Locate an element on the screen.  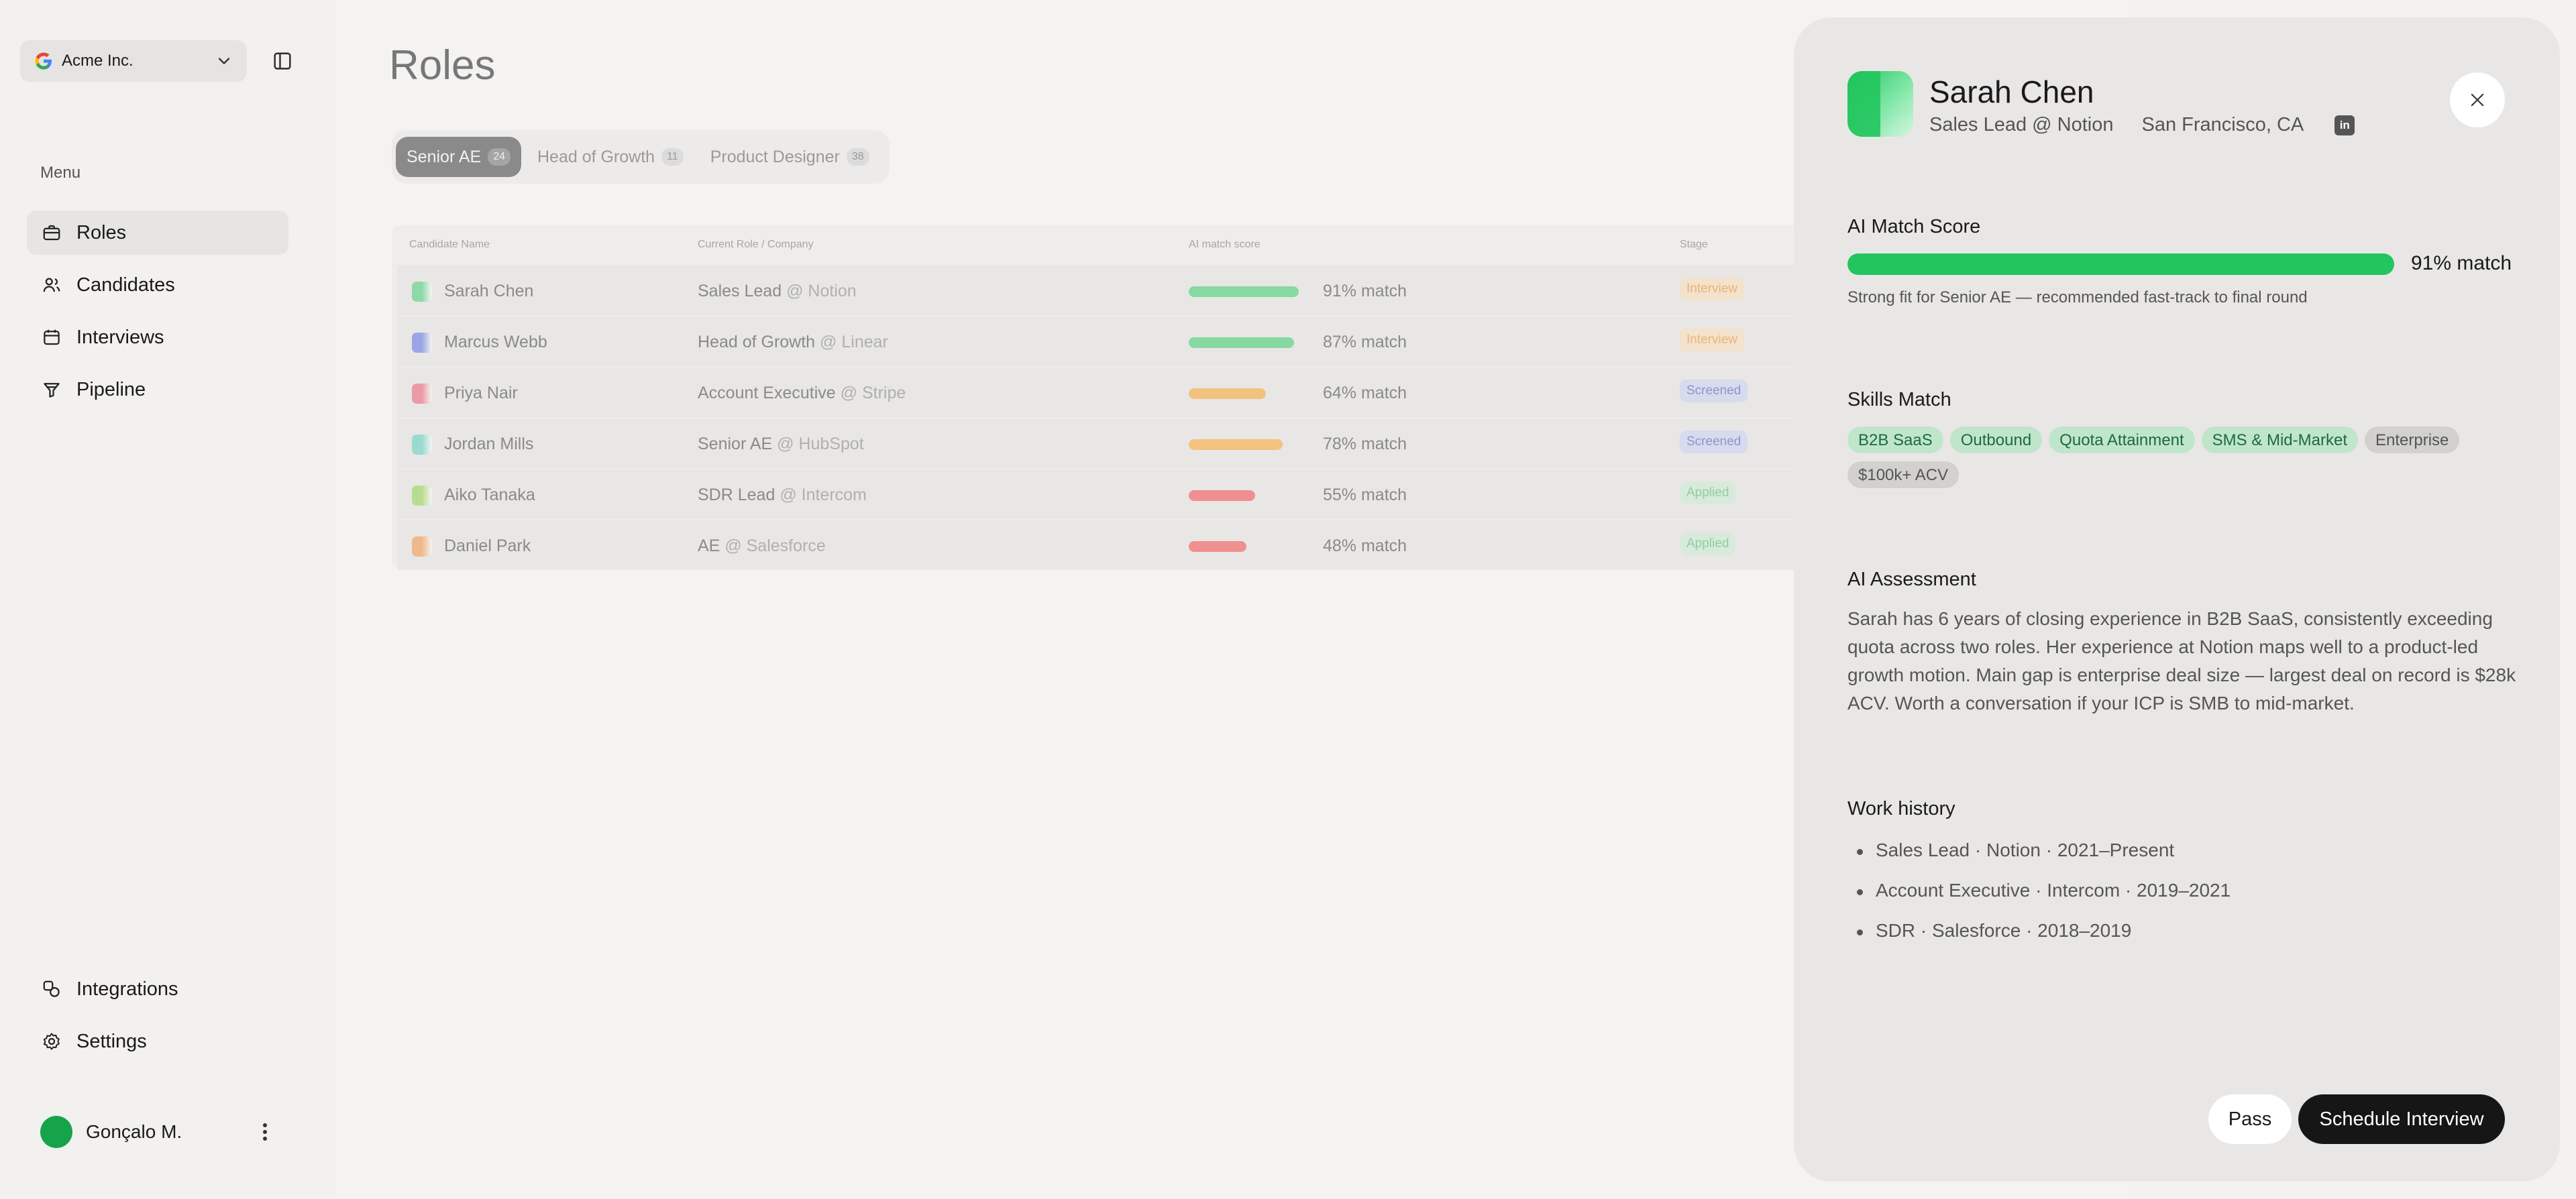
sidebar-item-settings: Settings is located at coordinates (157, 1041).